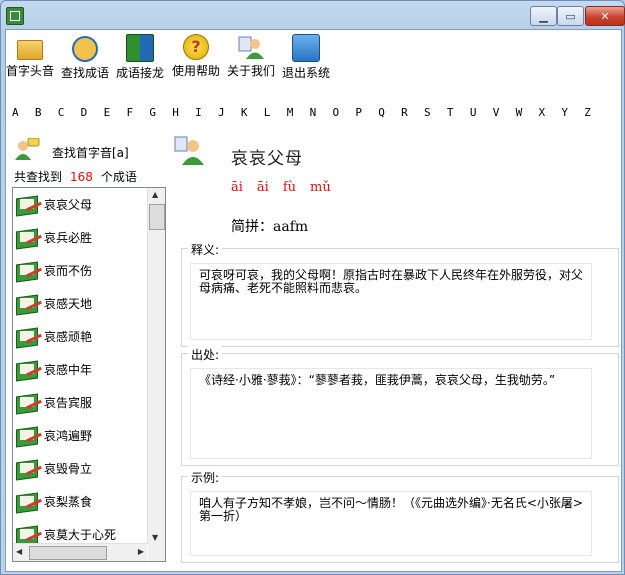  I want to click on letter-s: S, so click(435, 112).